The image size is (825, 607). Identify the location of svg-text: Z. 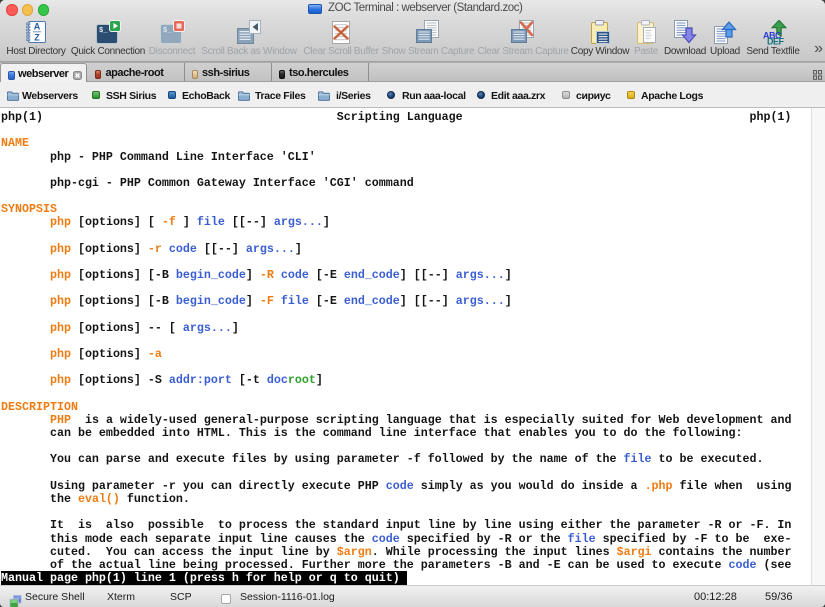
(37, 38).